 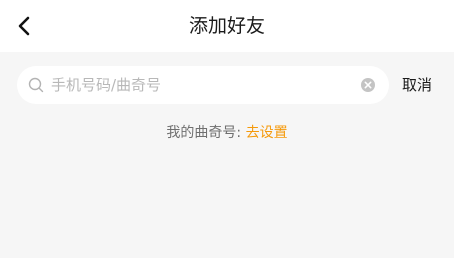 I want to click on my-id-label: 我的曲奇号:, so click(x=206, y=133).